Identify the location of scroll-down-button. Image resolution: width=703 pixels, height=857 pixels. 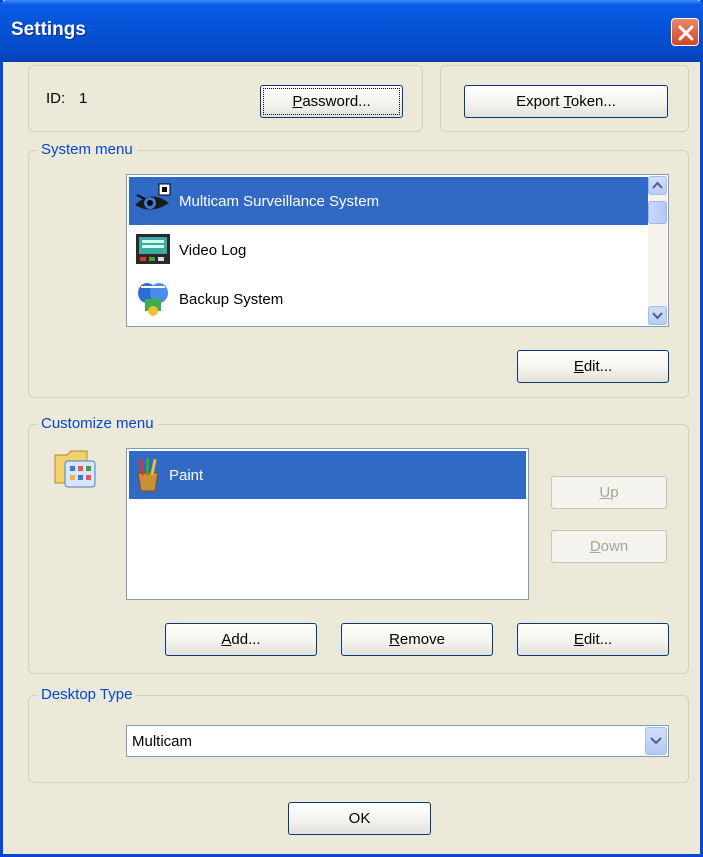
(657, 315).